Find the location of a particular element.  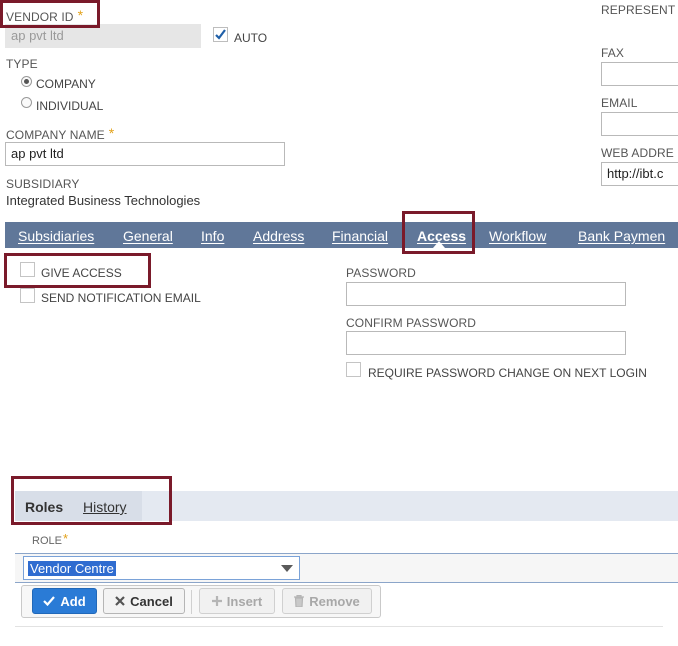

confirm-password-input is located at coordinates (486, 343).